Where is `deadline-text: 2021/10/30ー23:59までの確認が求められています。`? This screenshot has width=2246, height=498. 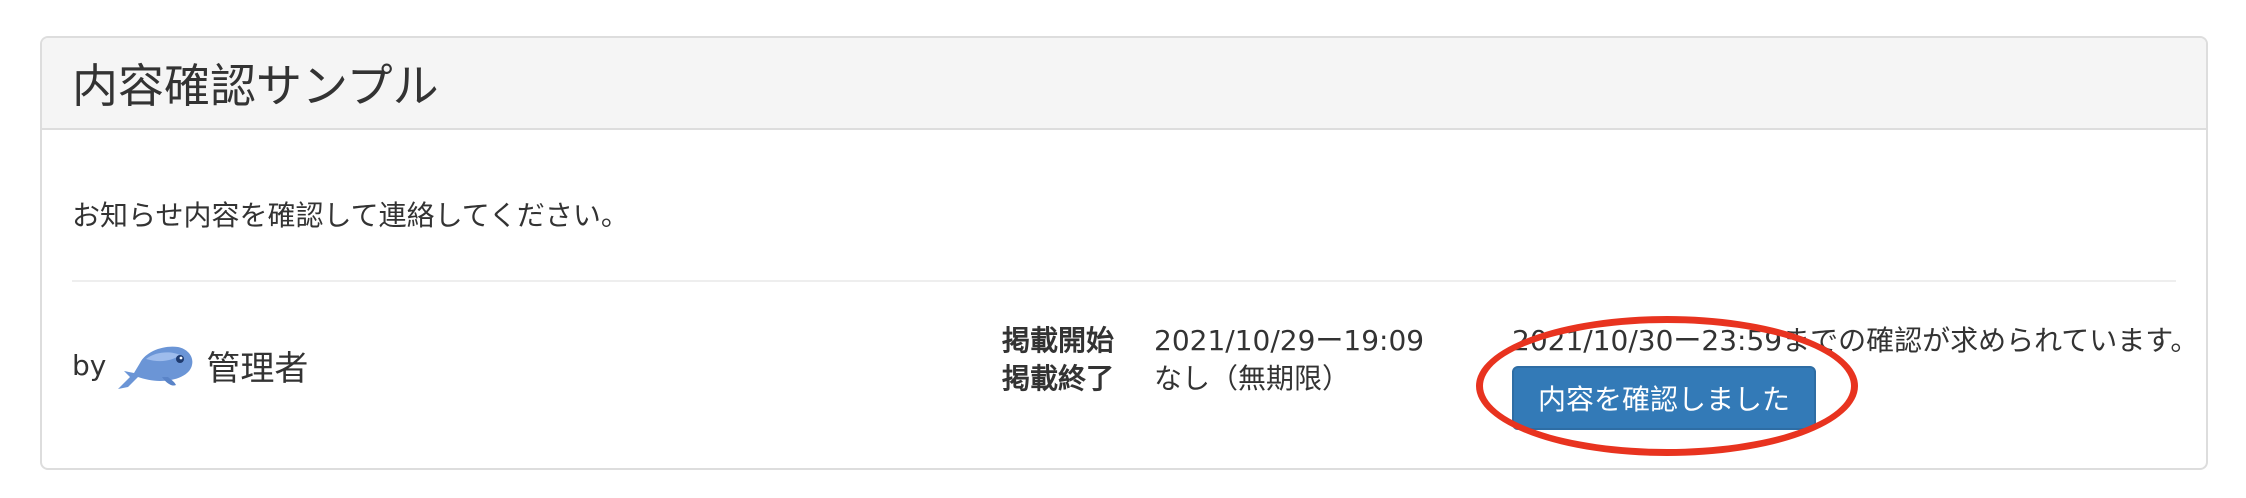 deadline-text: 2021/10/30ー23:59までの確認が求められています。 is located at coordinates (1855, 340).